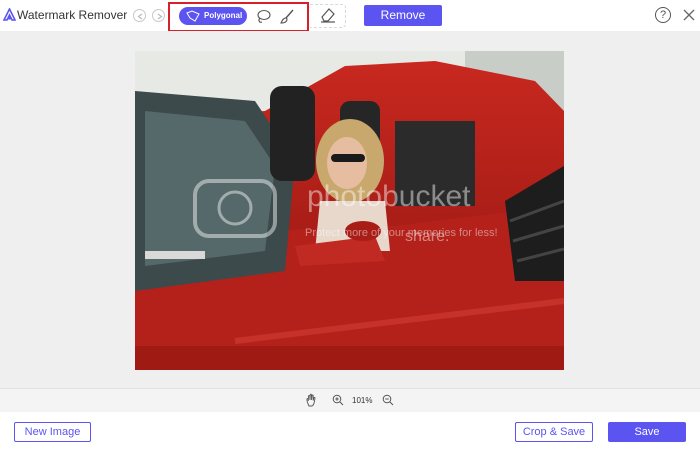  Describe the element at coordinates (328, 15) in the screenshot. I see `eraser-icon` at that location.